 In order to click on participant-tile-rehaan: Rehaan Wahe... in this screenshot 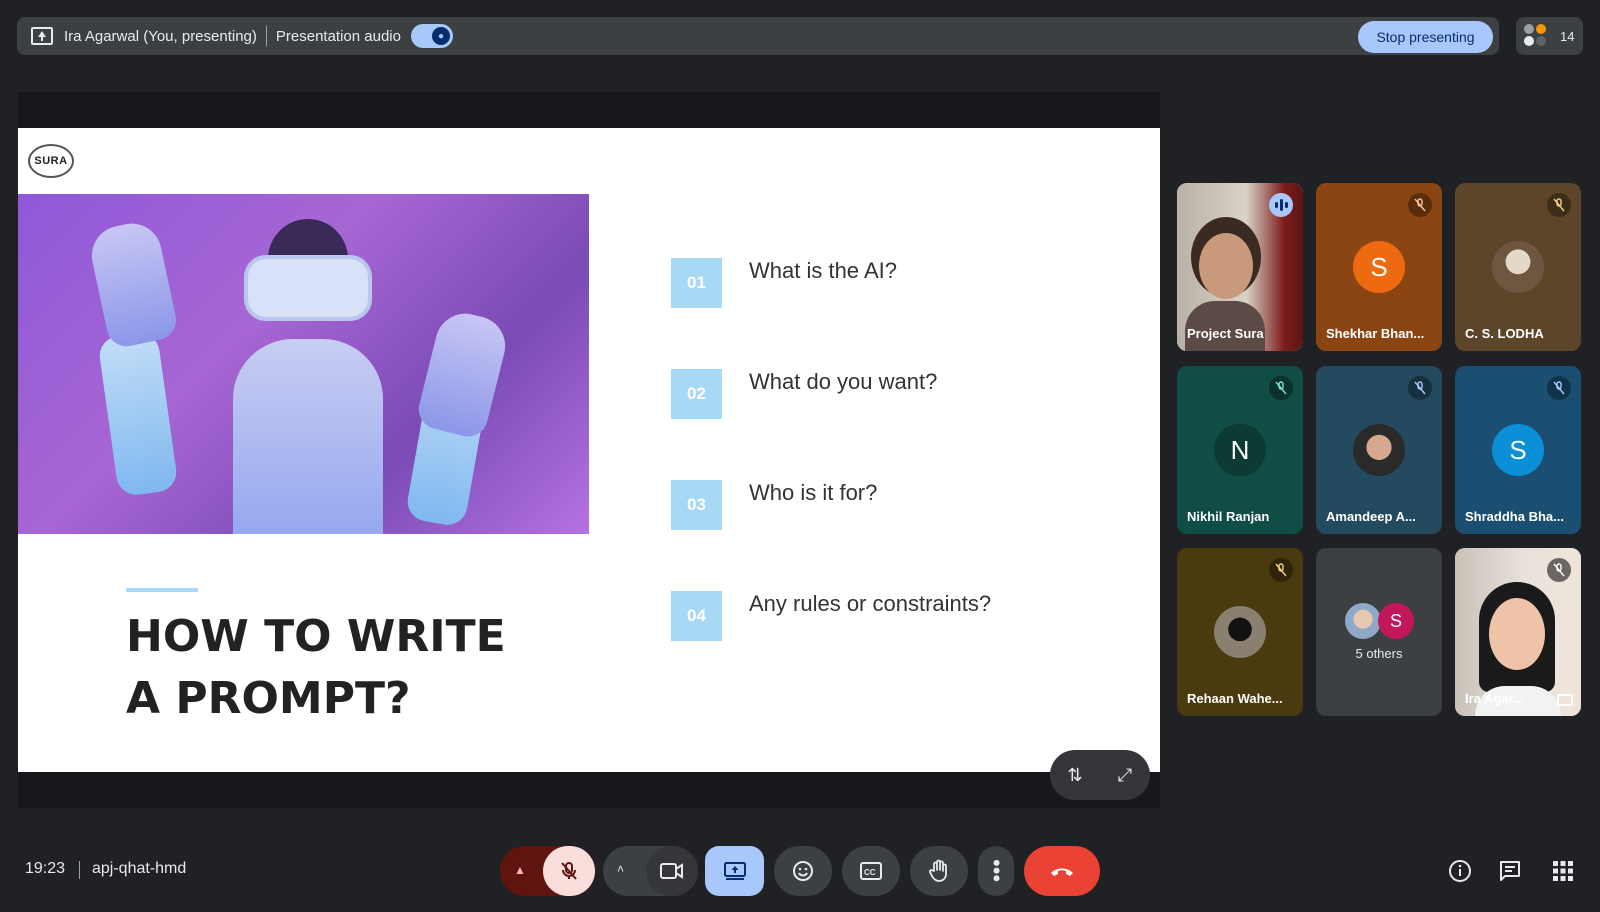, I will do `click(1240, 632)`.